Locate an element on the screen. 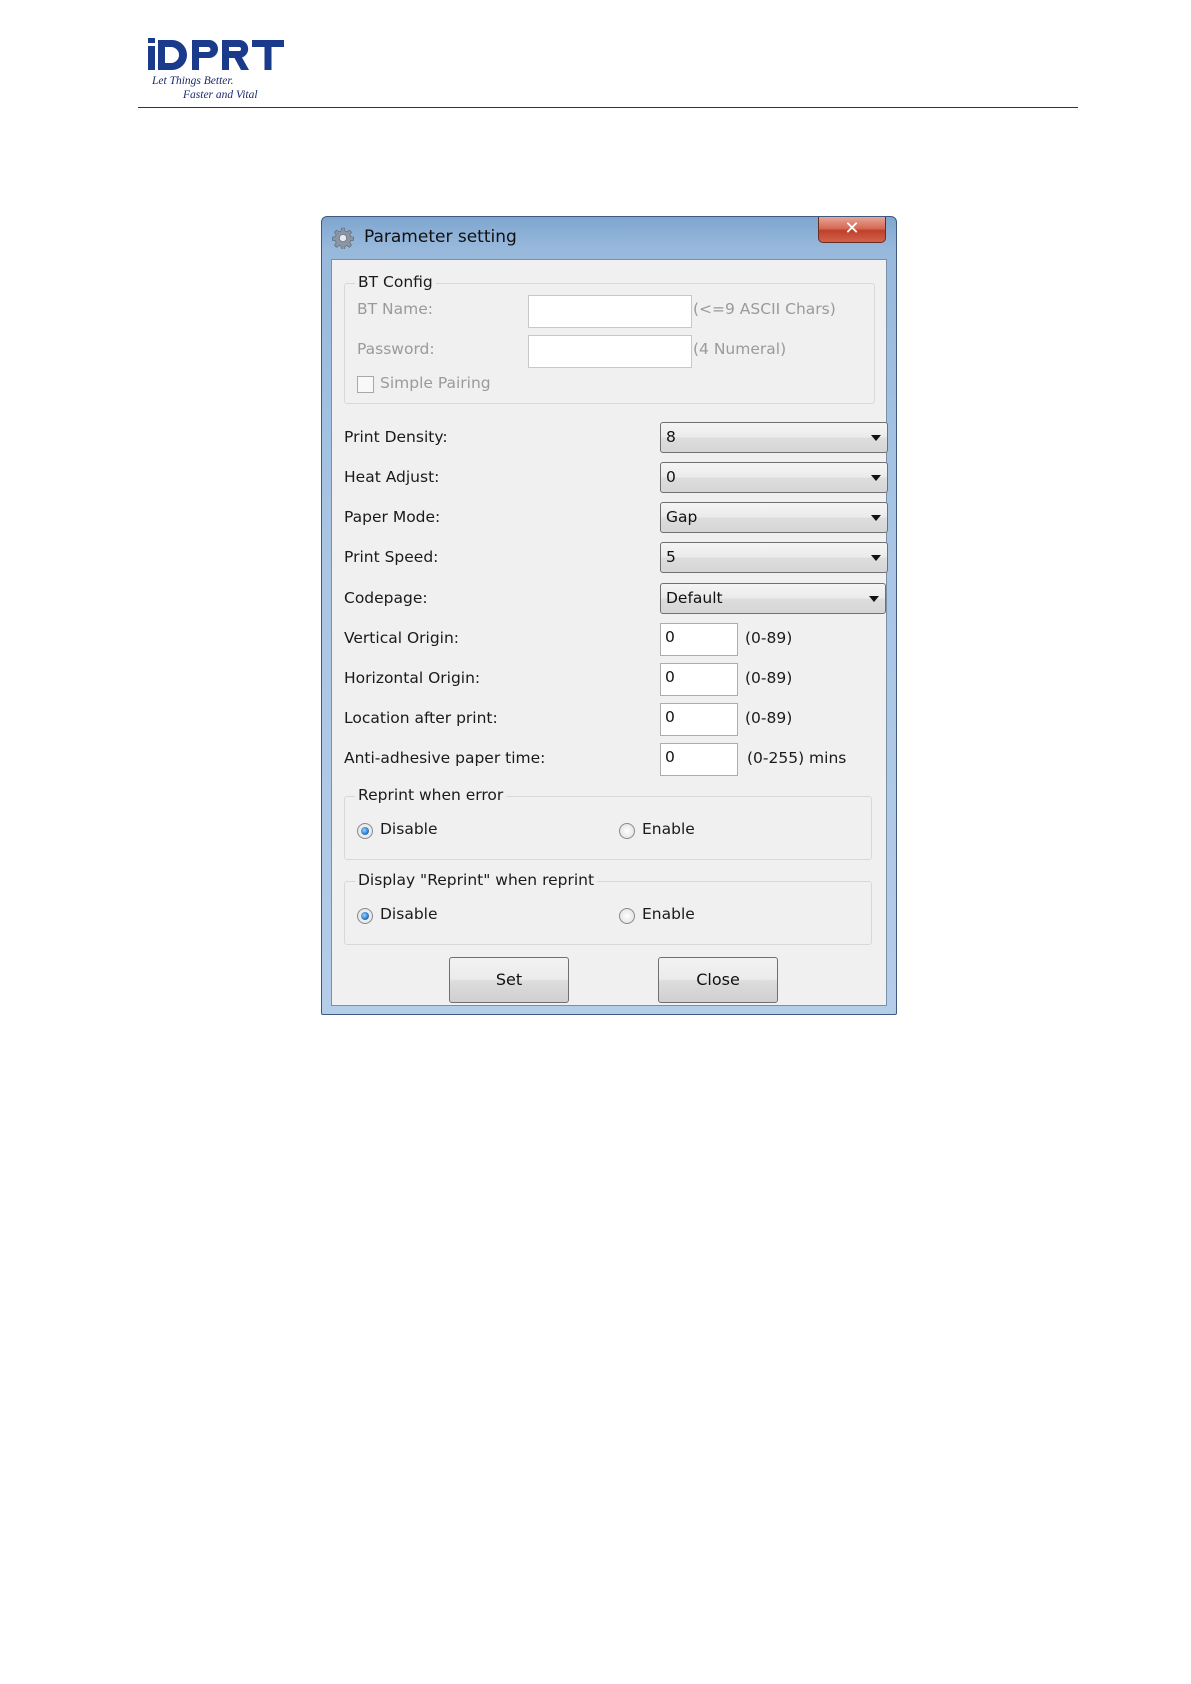 The height and width of the screenshot is (1684, 1191). window-title: Parameter setting is located at coordinates (440, 237).